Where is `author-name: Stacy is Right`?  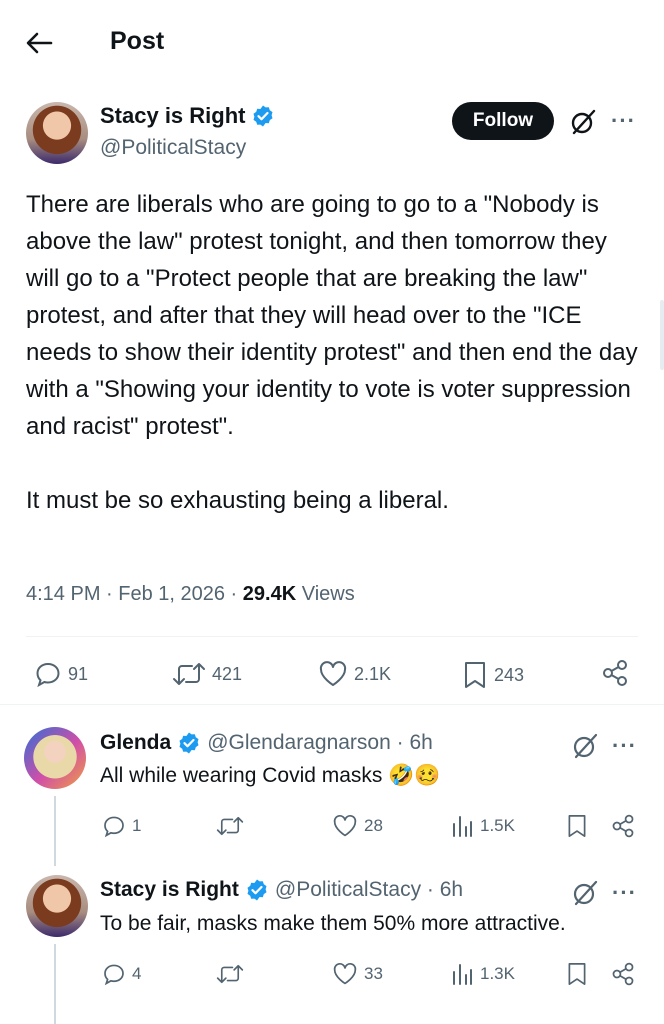
author-name: Stacy is Right is located at coordinates (172, 116).